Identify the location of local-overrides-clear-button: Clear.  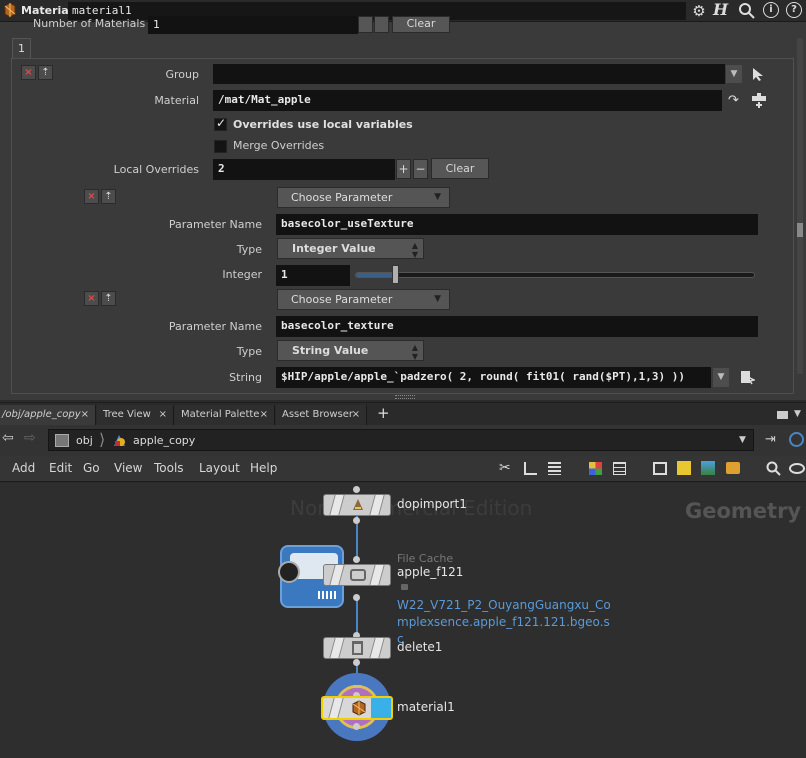
(460, 168).